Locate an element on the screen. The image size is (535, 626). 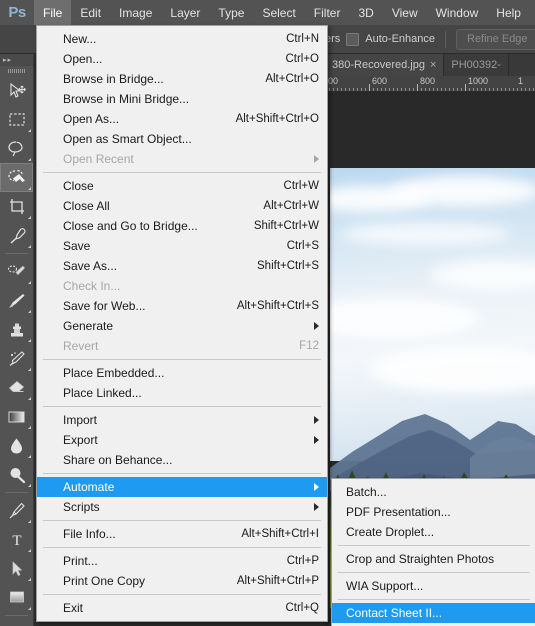
menu-item-open-recent: Open Recent is located at coordinates (182, 159).